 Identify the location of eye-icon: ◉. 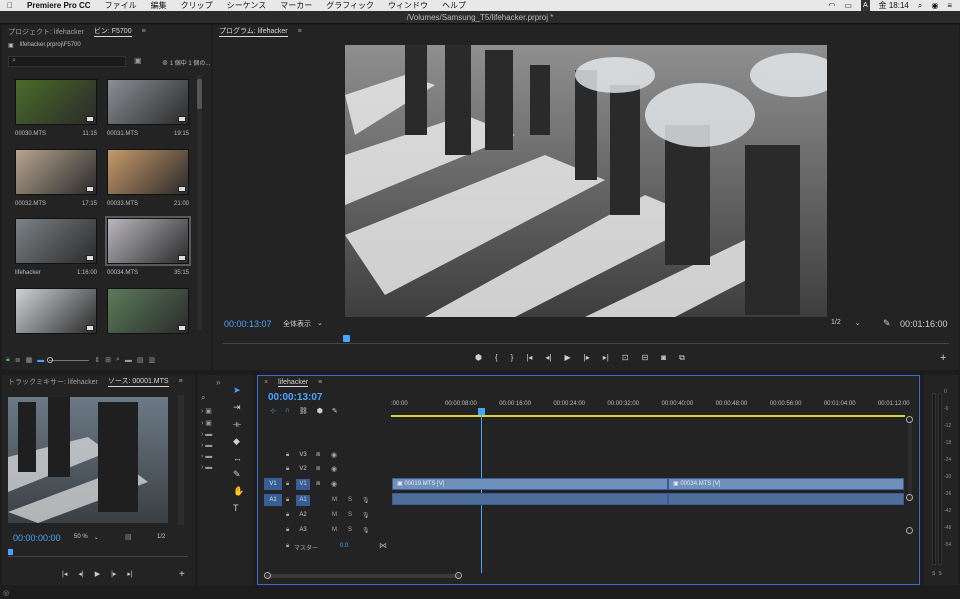
(334, 469).